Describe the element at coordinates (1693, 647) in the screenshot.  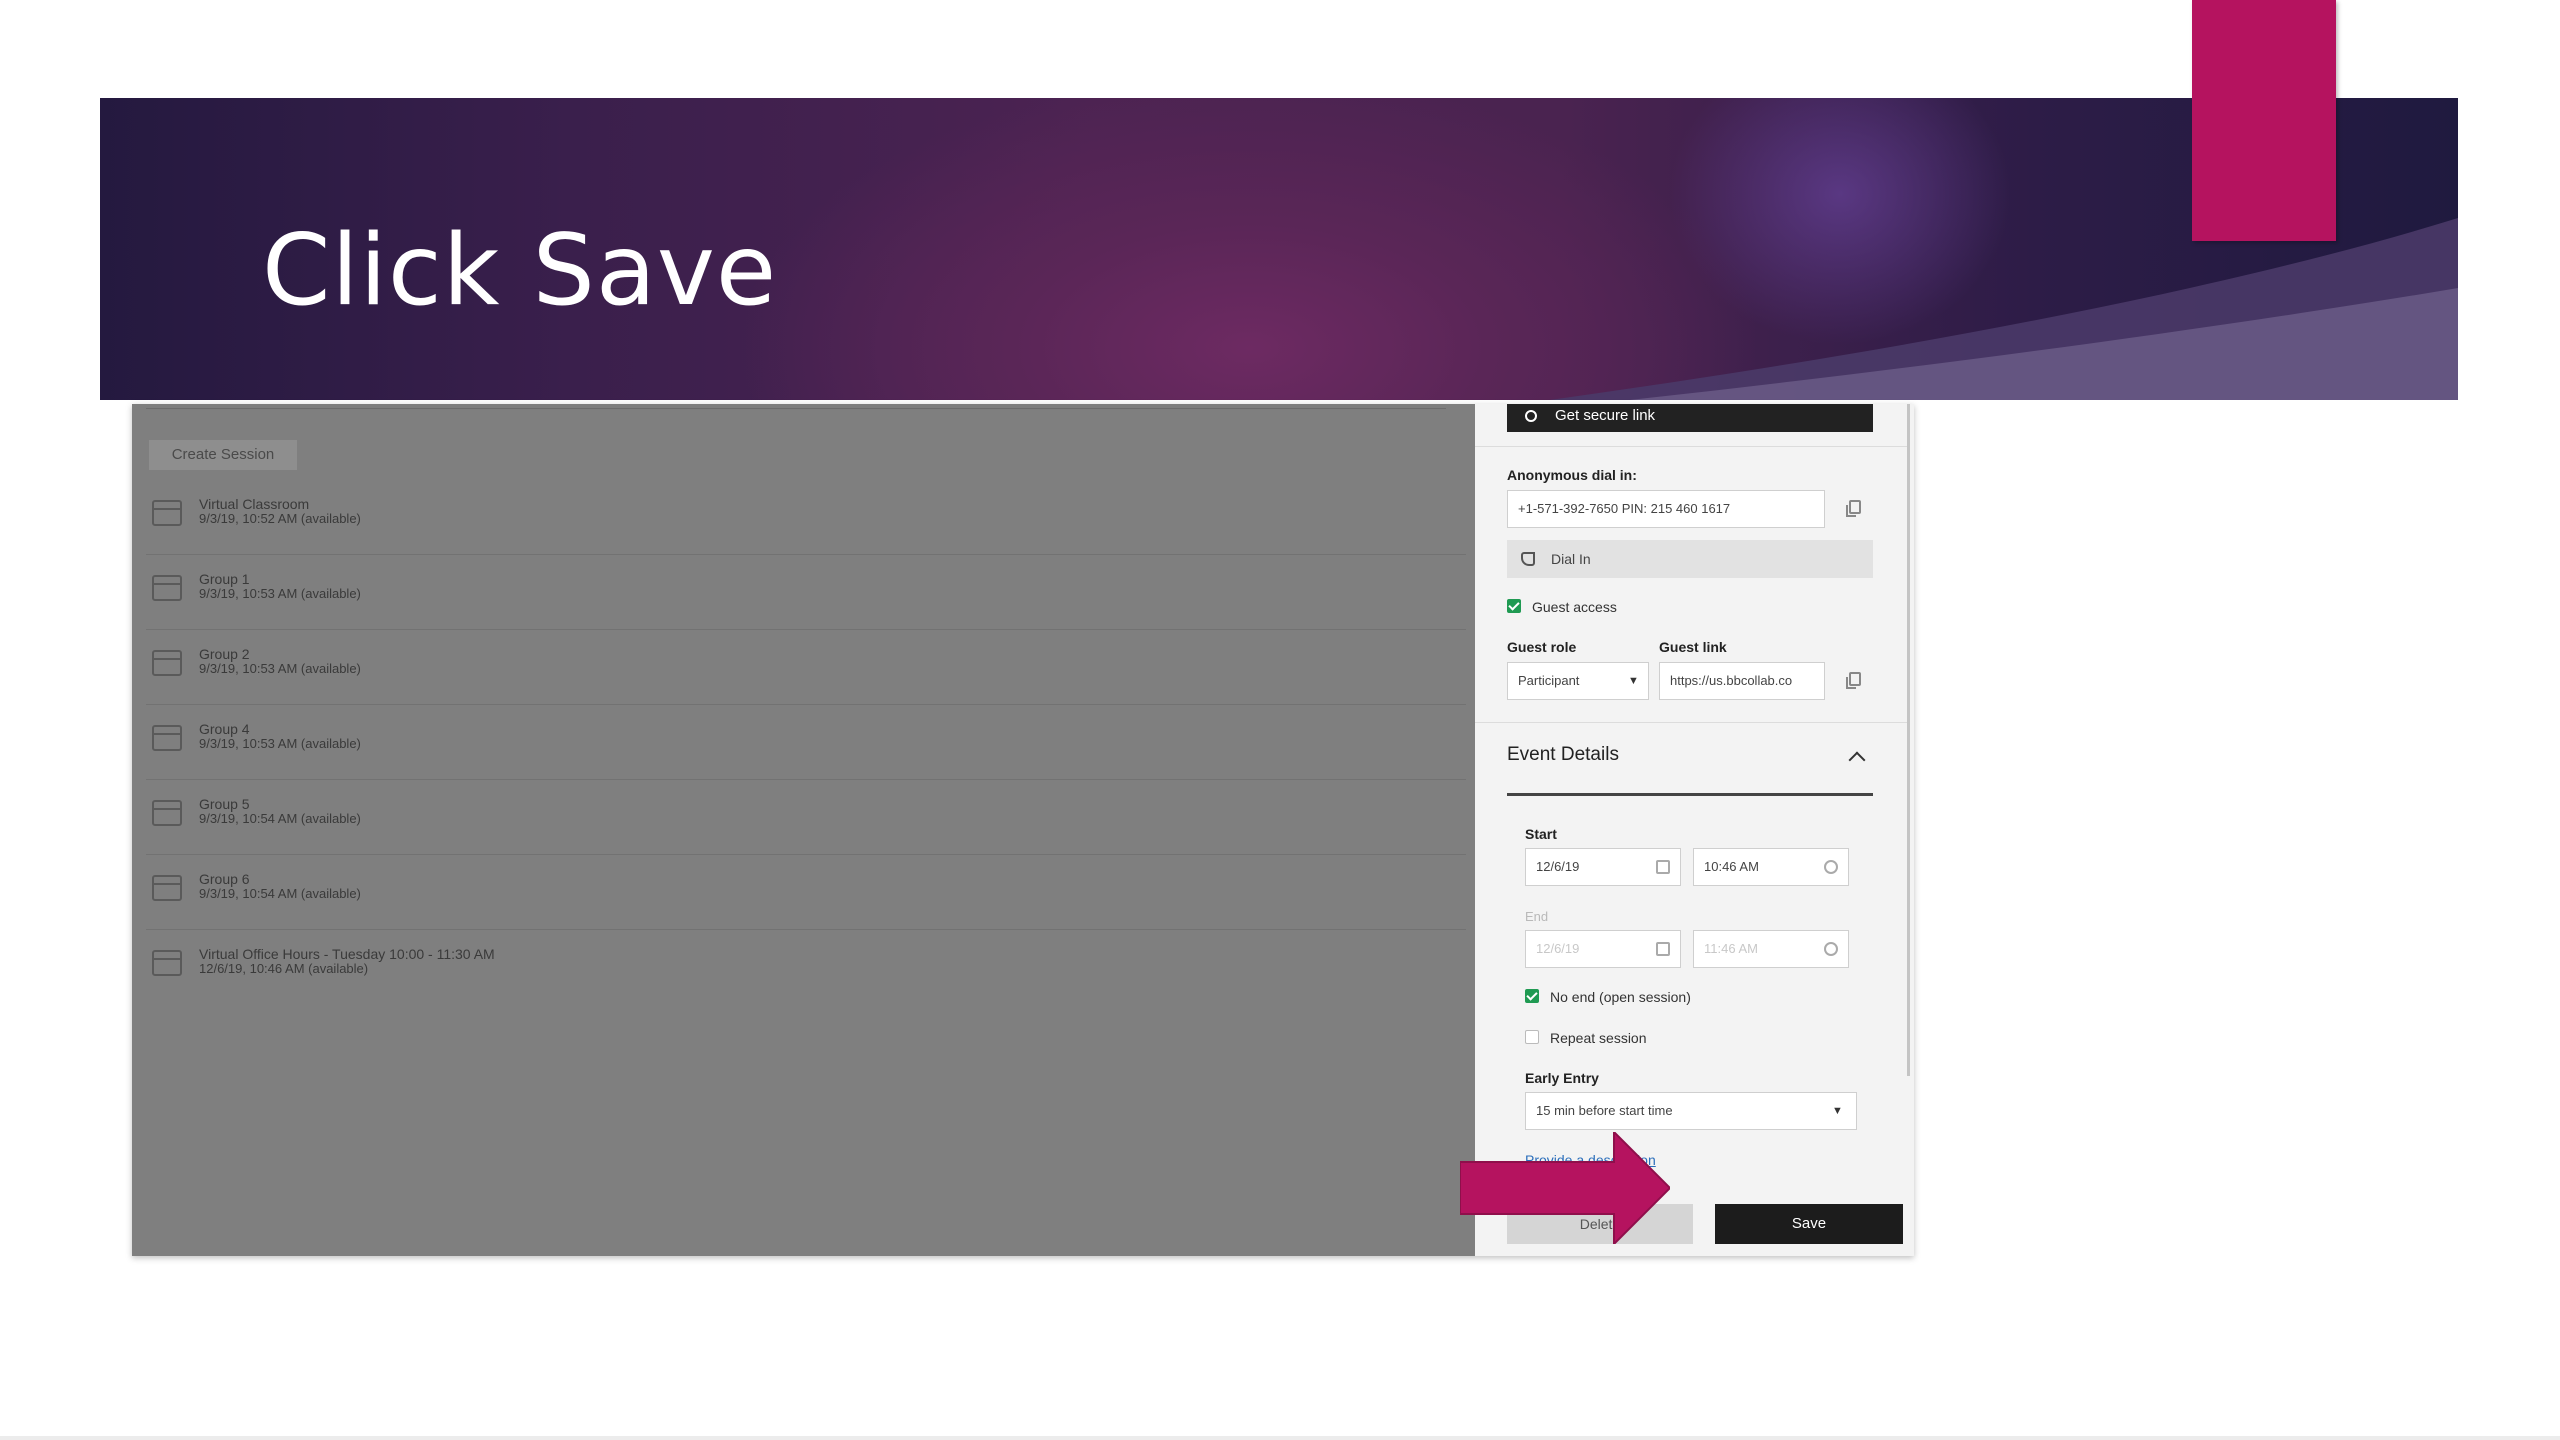
I see `guest-link-label: Guest link` at that location.